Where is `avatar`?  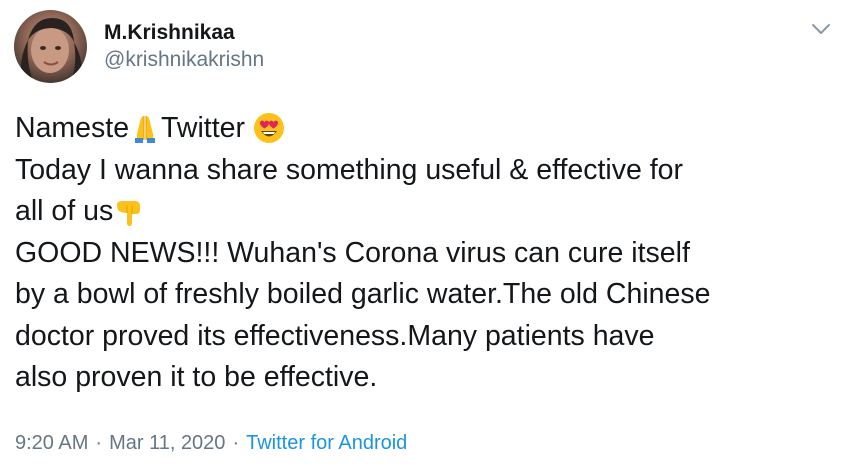 avatar is located at coordinates (50, 46).